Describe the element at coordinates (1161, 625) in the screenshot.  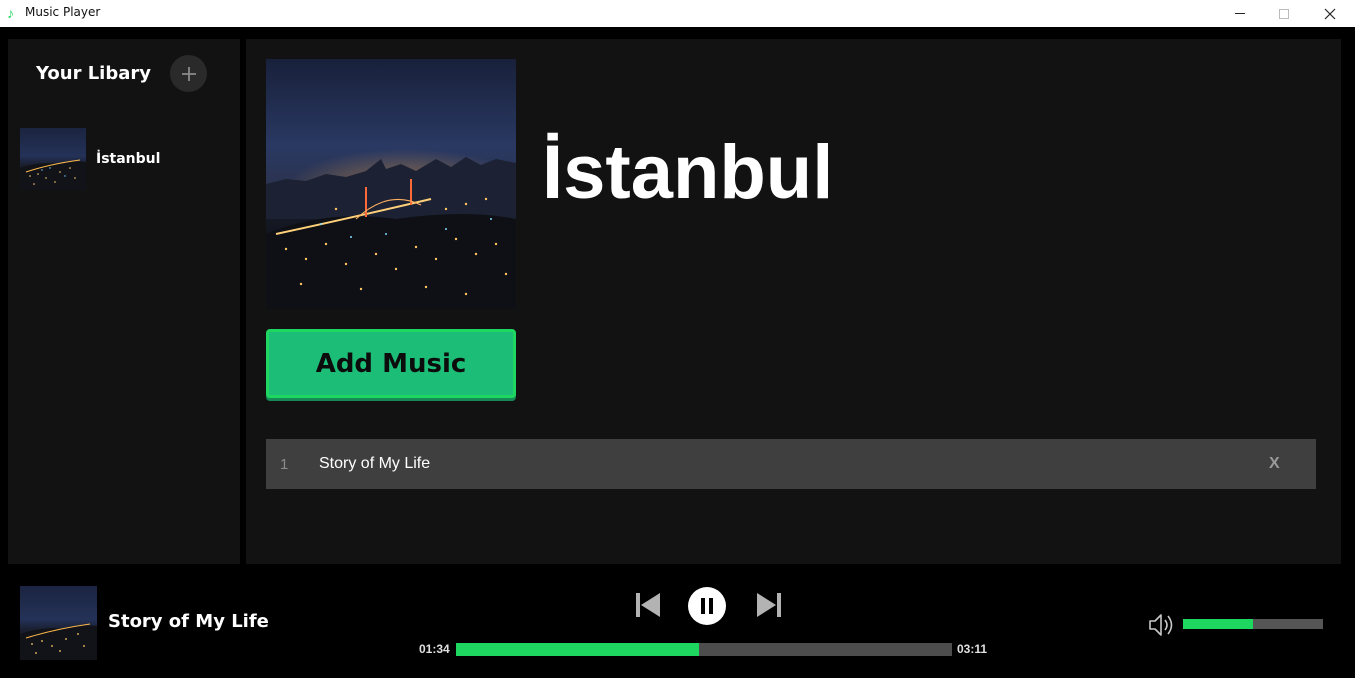
I see `volume-icon` at that location.